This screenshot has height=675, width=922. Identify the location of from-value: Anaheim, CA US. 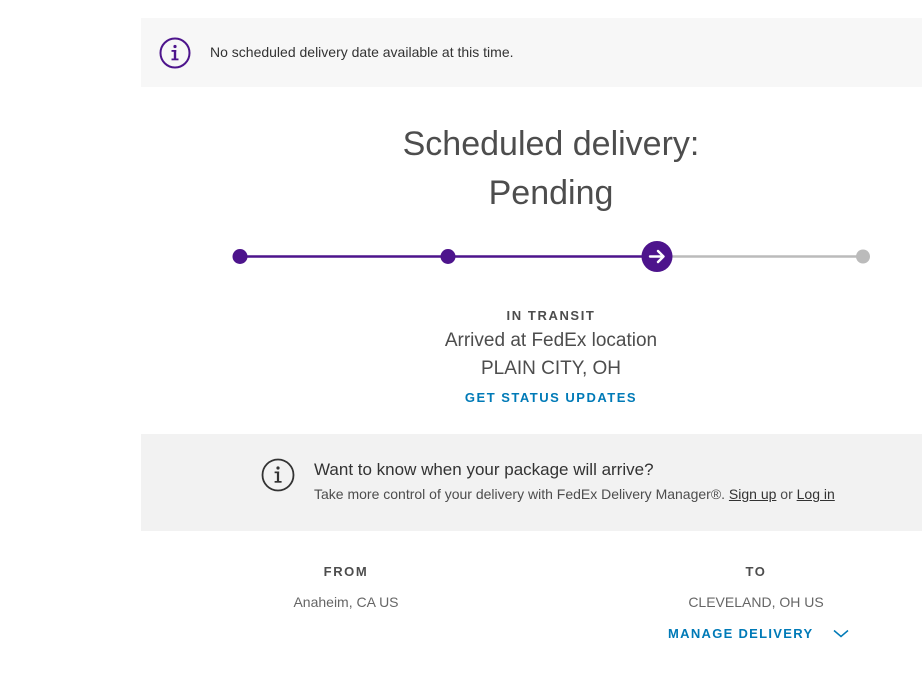
(346, 602).